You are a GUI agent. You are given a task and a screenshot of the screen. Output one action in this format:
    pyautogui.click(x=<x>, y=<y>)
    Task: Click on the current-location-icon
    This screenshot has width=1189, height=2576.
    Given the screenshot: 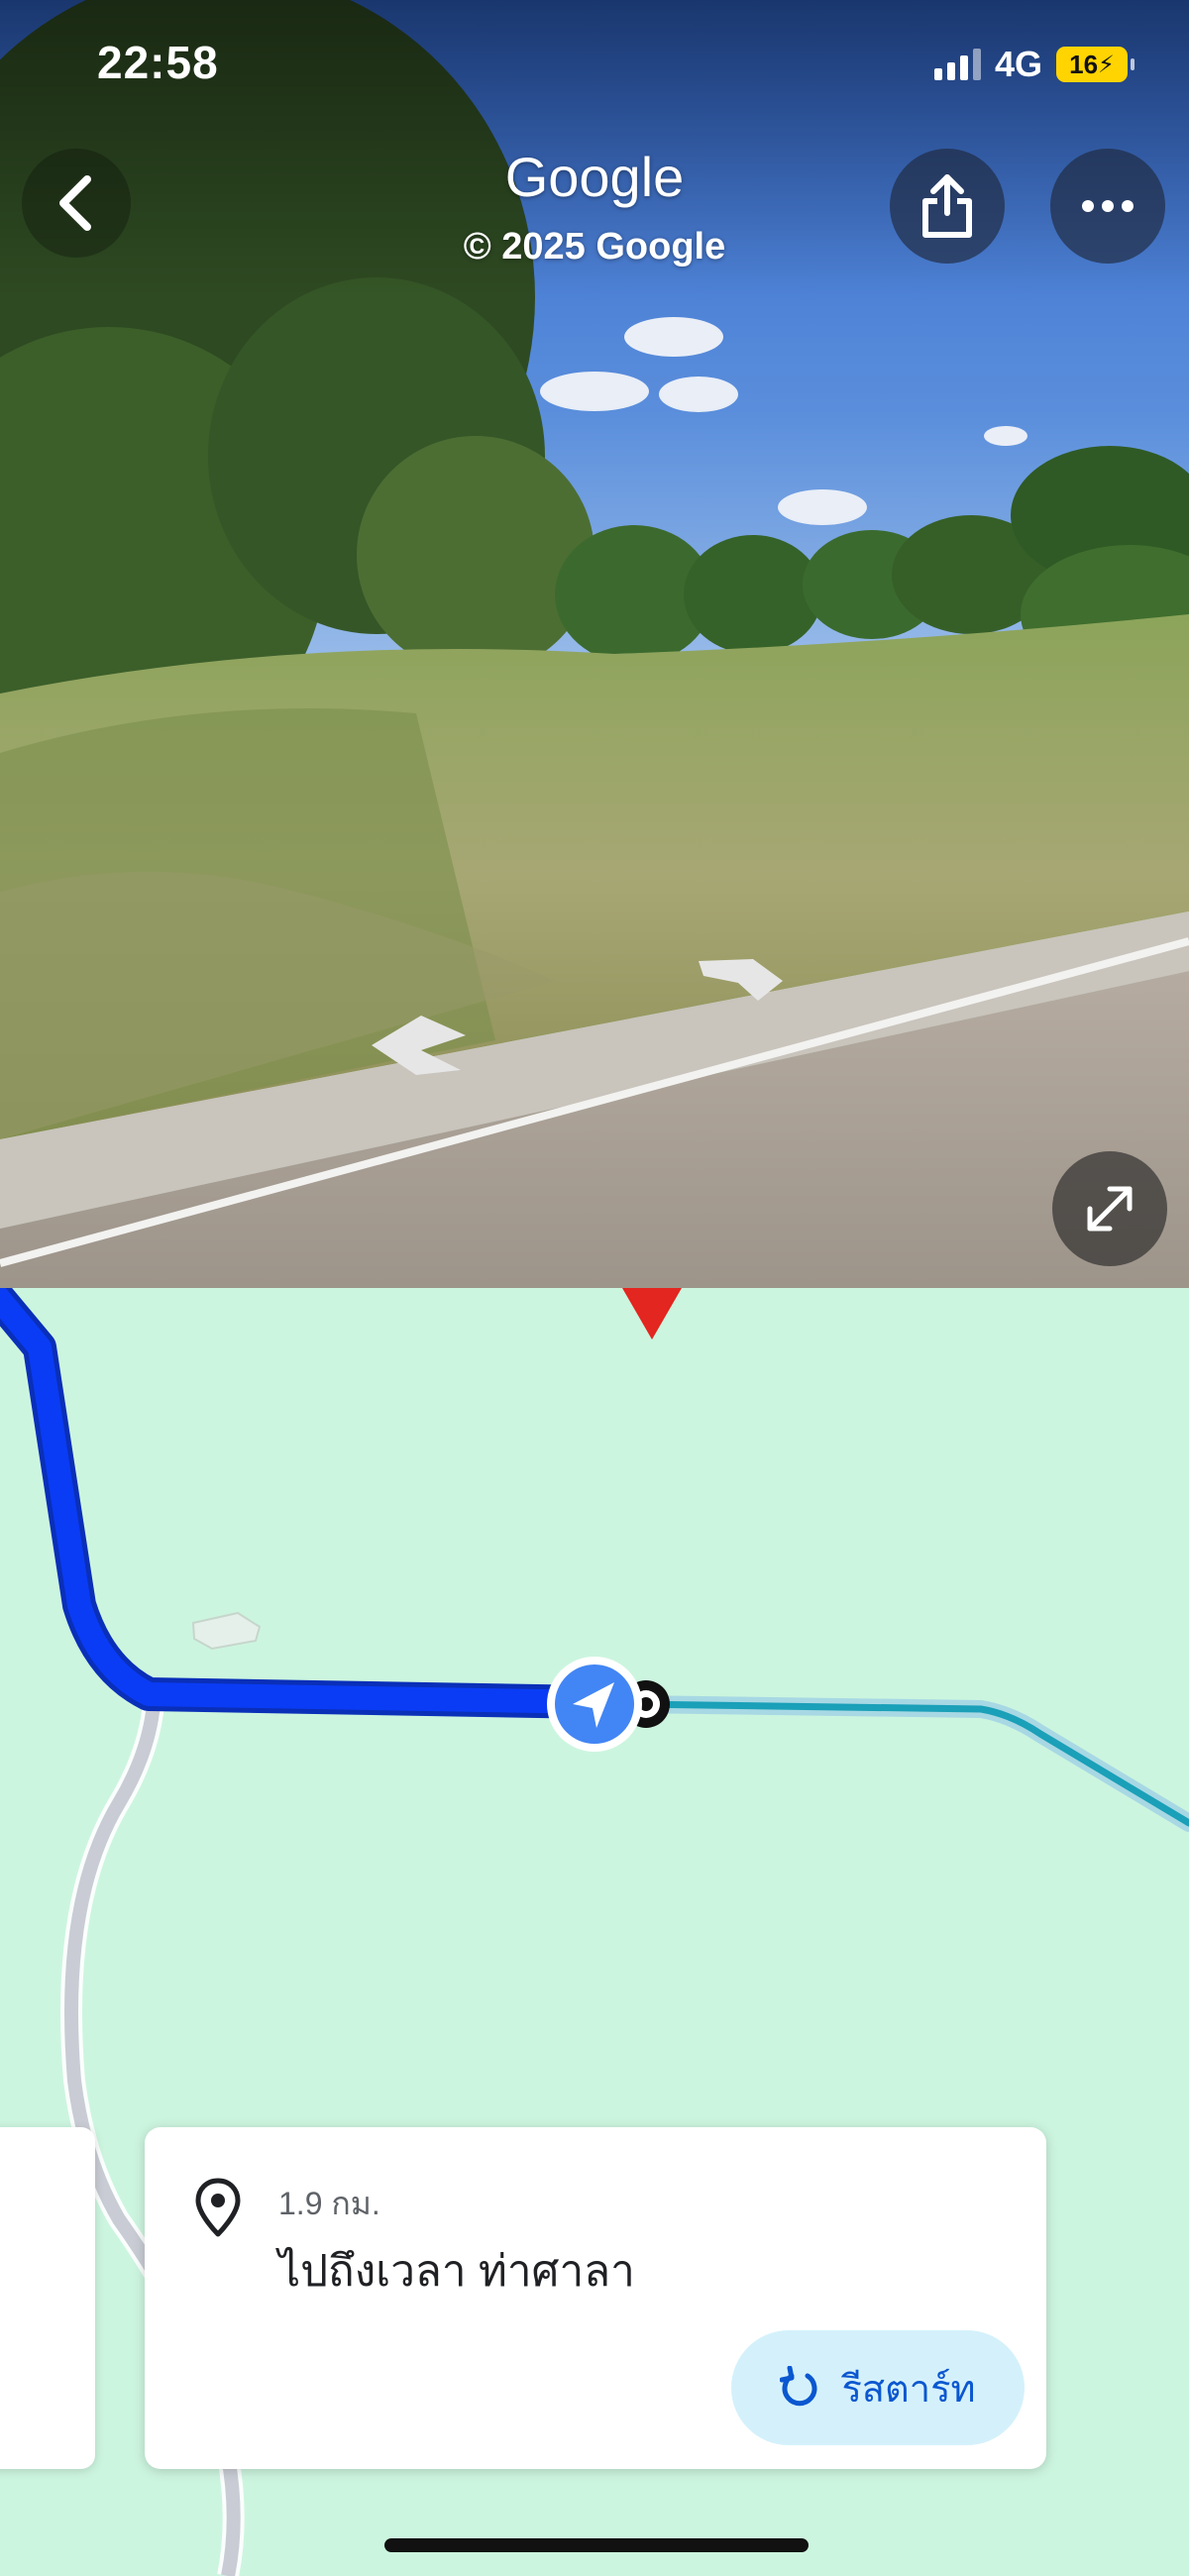 What is the action you would take?
    pyautogui.click(x=594, y=1704)
    